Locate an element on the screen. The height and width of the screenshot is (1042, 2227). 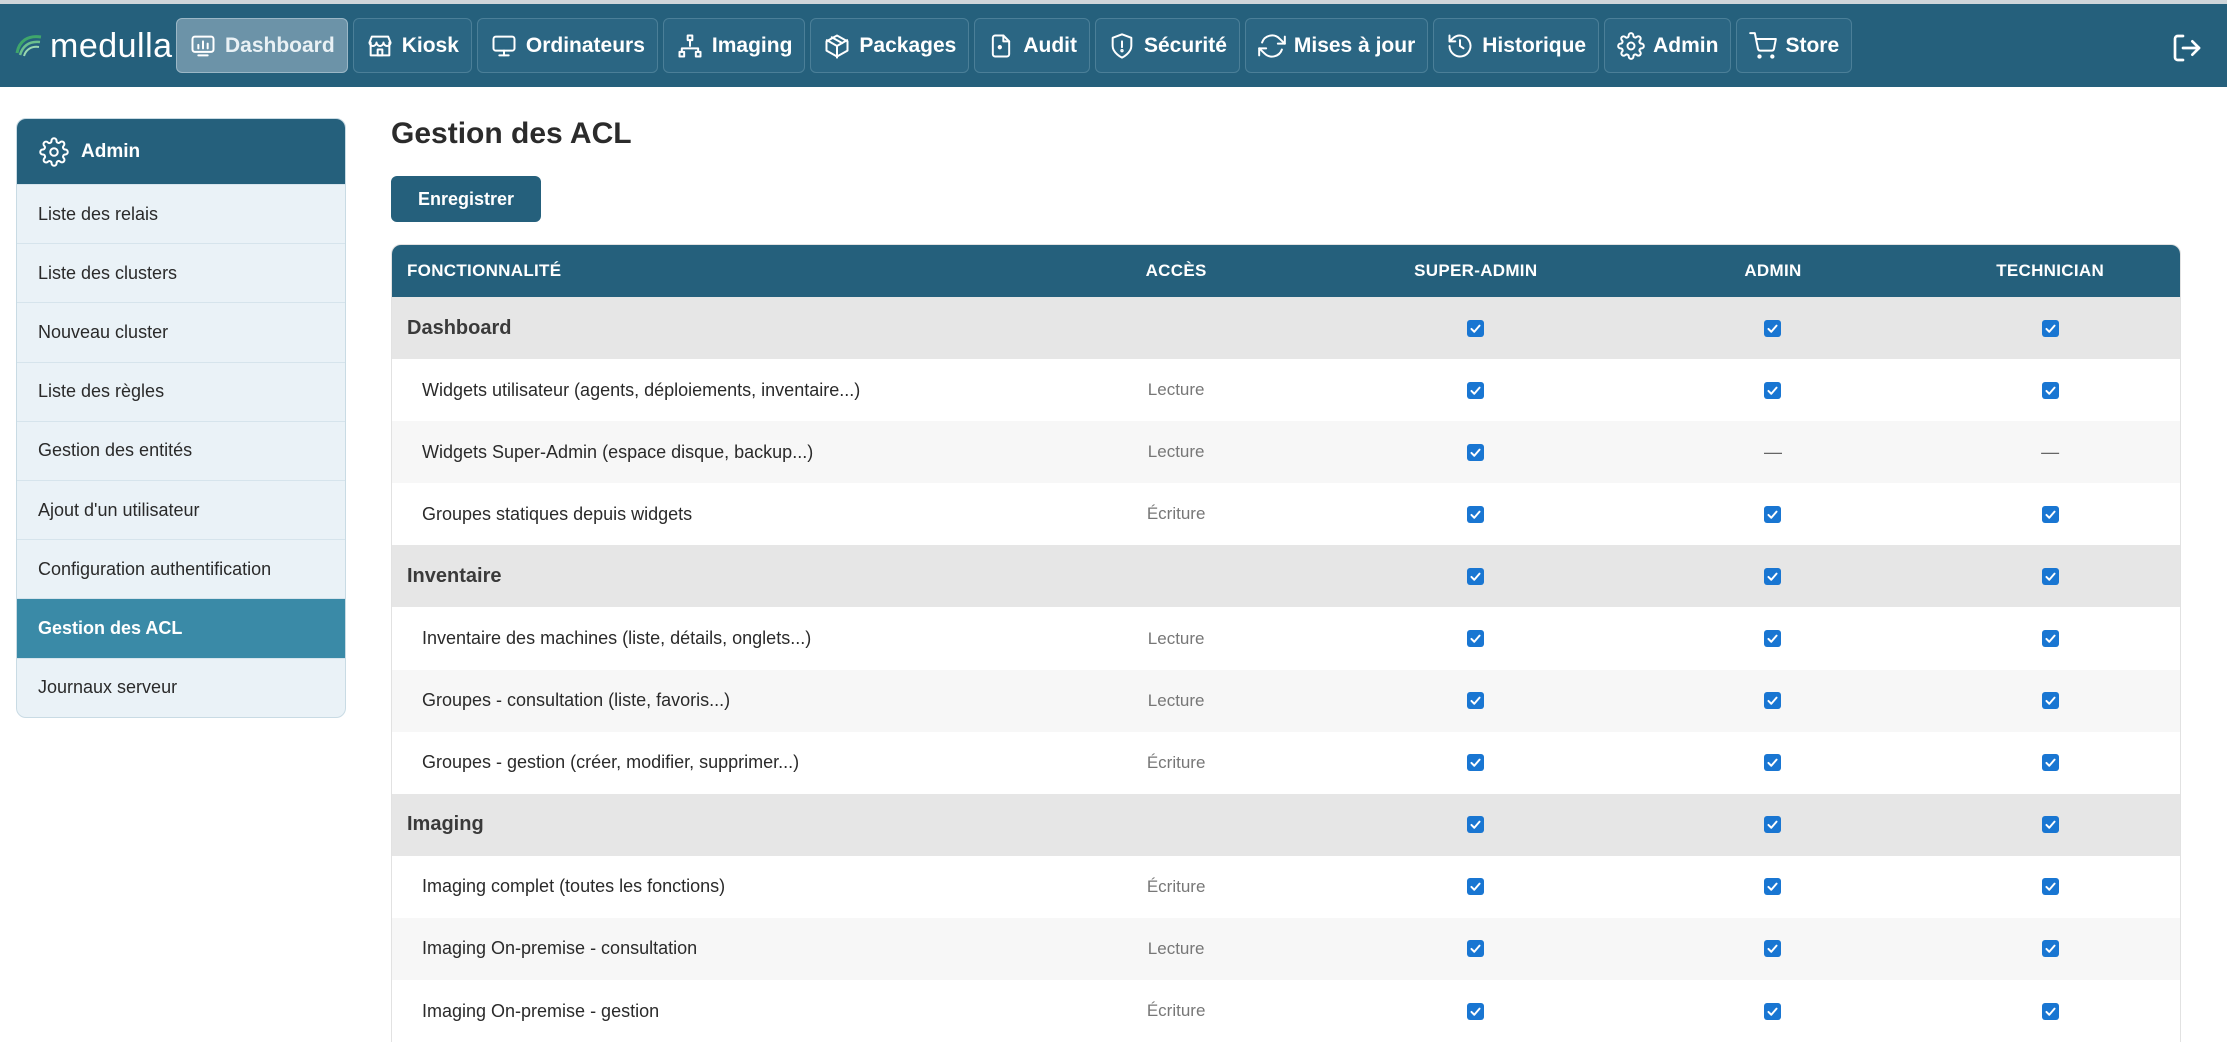
table-group-row: Inventaire is located at coordinates (1286, 576).